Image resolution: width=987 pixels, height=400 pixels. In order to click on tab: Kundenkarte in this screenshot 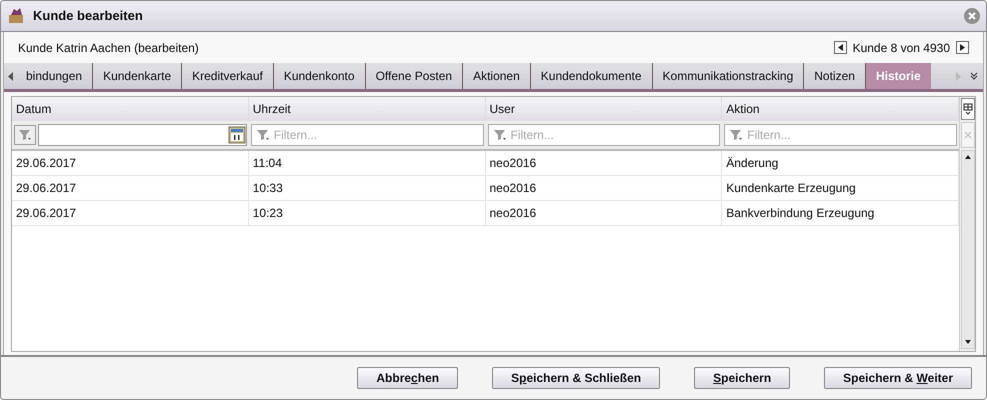, I will do `click(137, 76)`.